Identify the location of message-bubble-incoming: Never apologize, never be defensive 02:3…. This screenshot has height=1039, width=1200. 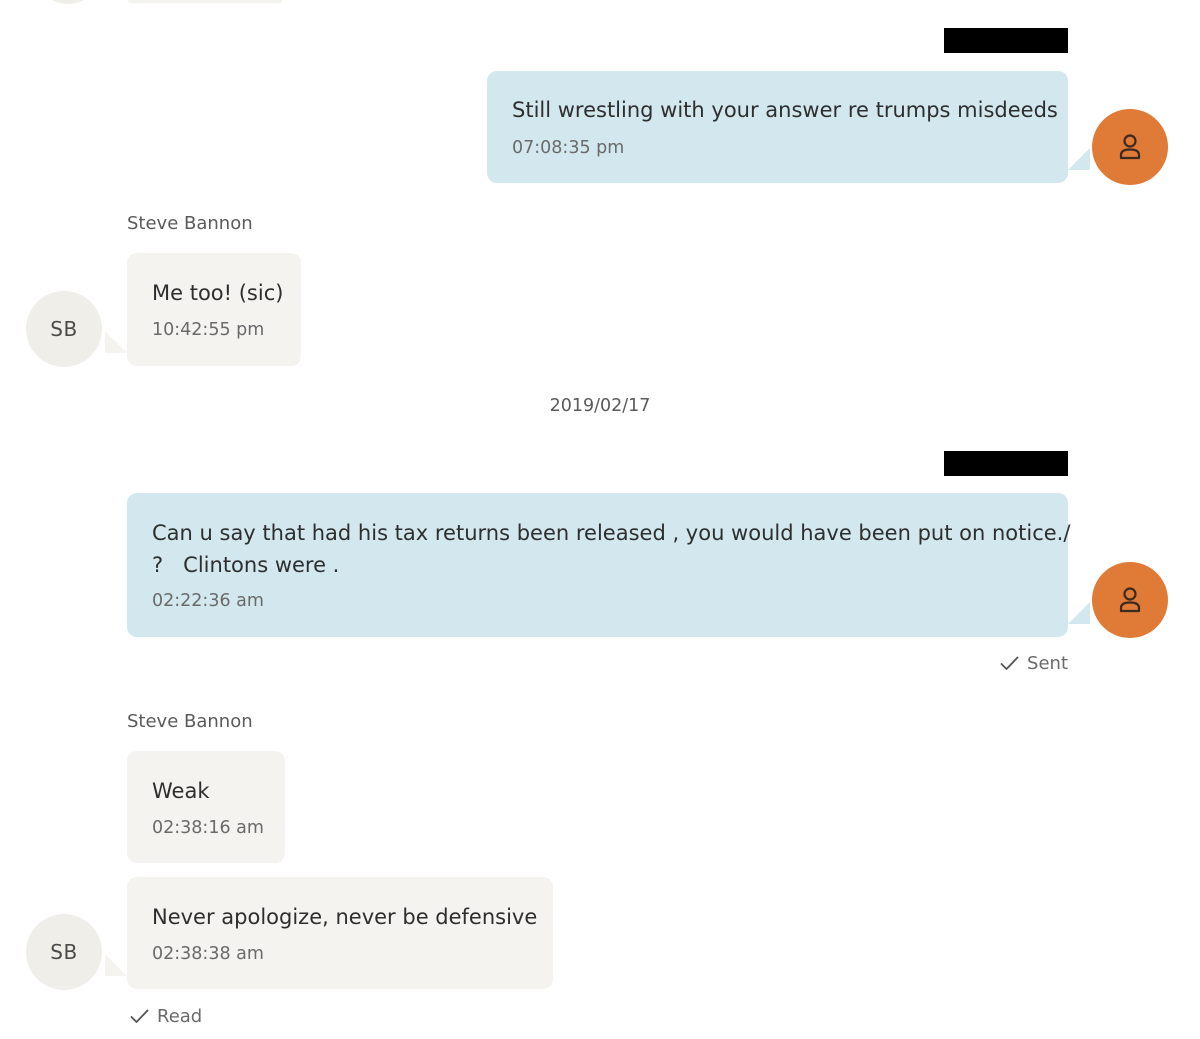
(340, 933).